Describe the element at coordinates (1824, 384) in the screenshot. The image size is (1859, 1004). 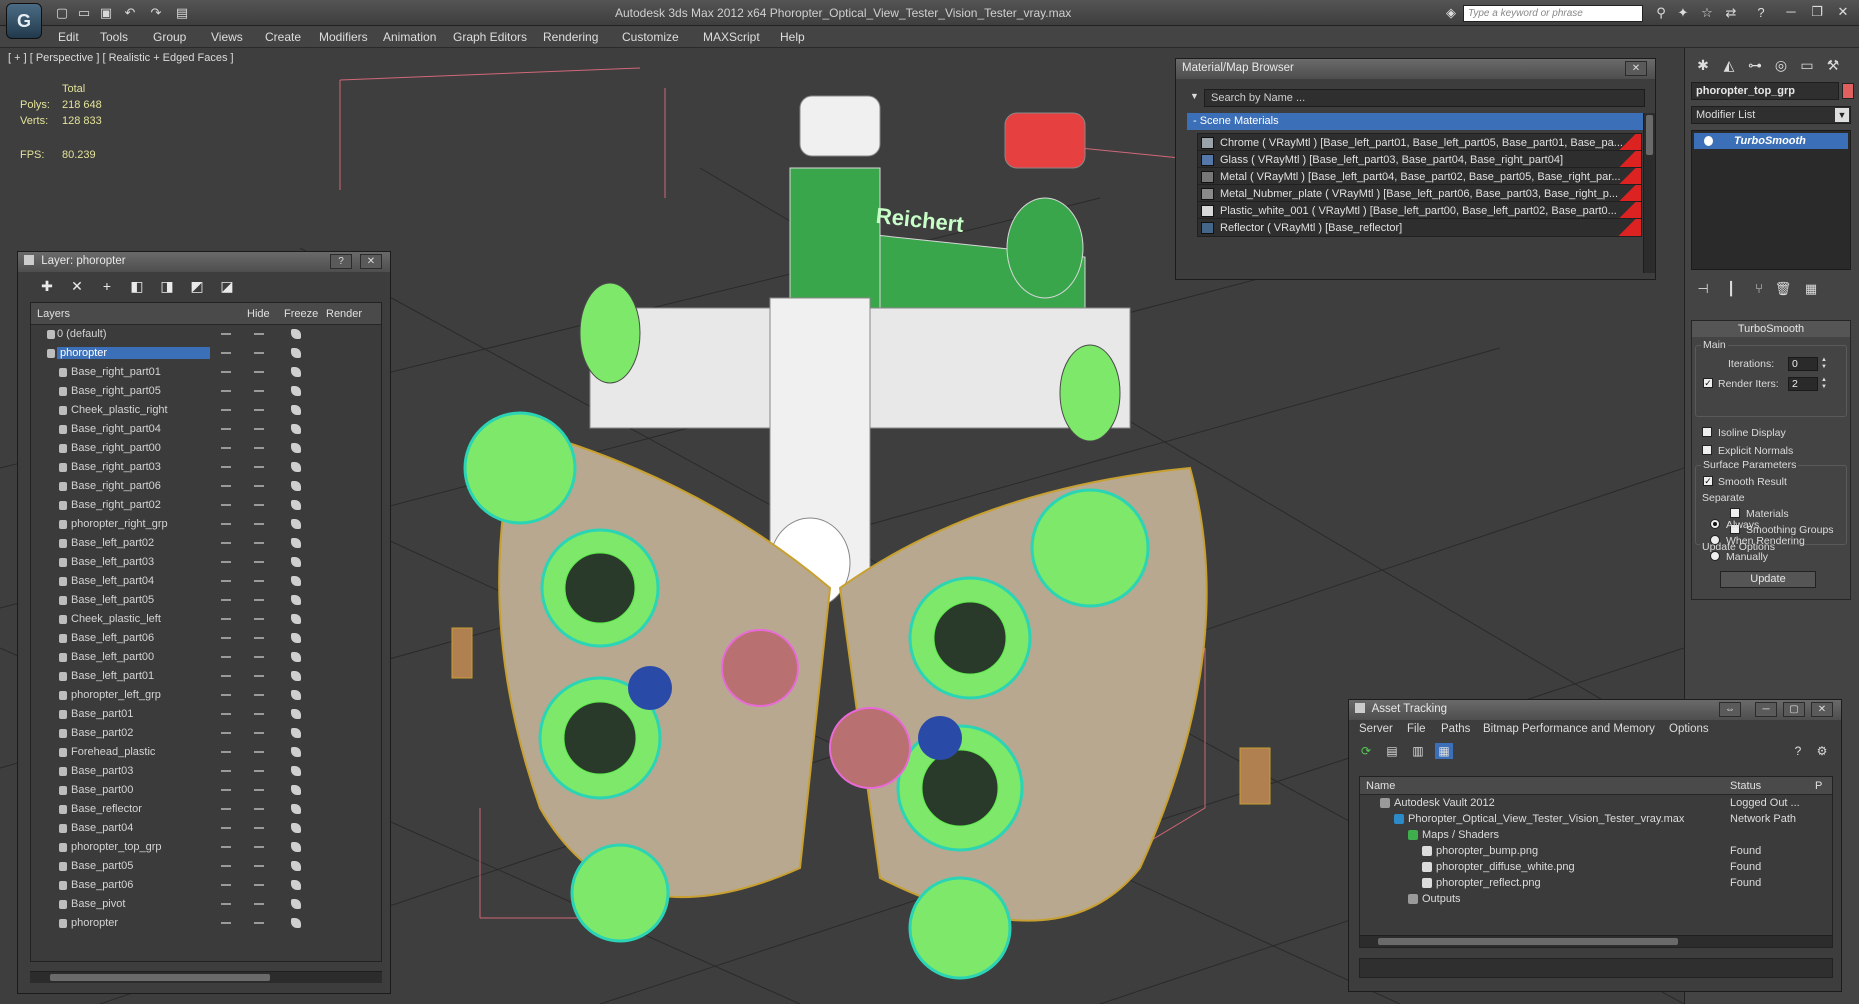
I see `render-iters-spinner-arrows: ▲ ▼` at that location.